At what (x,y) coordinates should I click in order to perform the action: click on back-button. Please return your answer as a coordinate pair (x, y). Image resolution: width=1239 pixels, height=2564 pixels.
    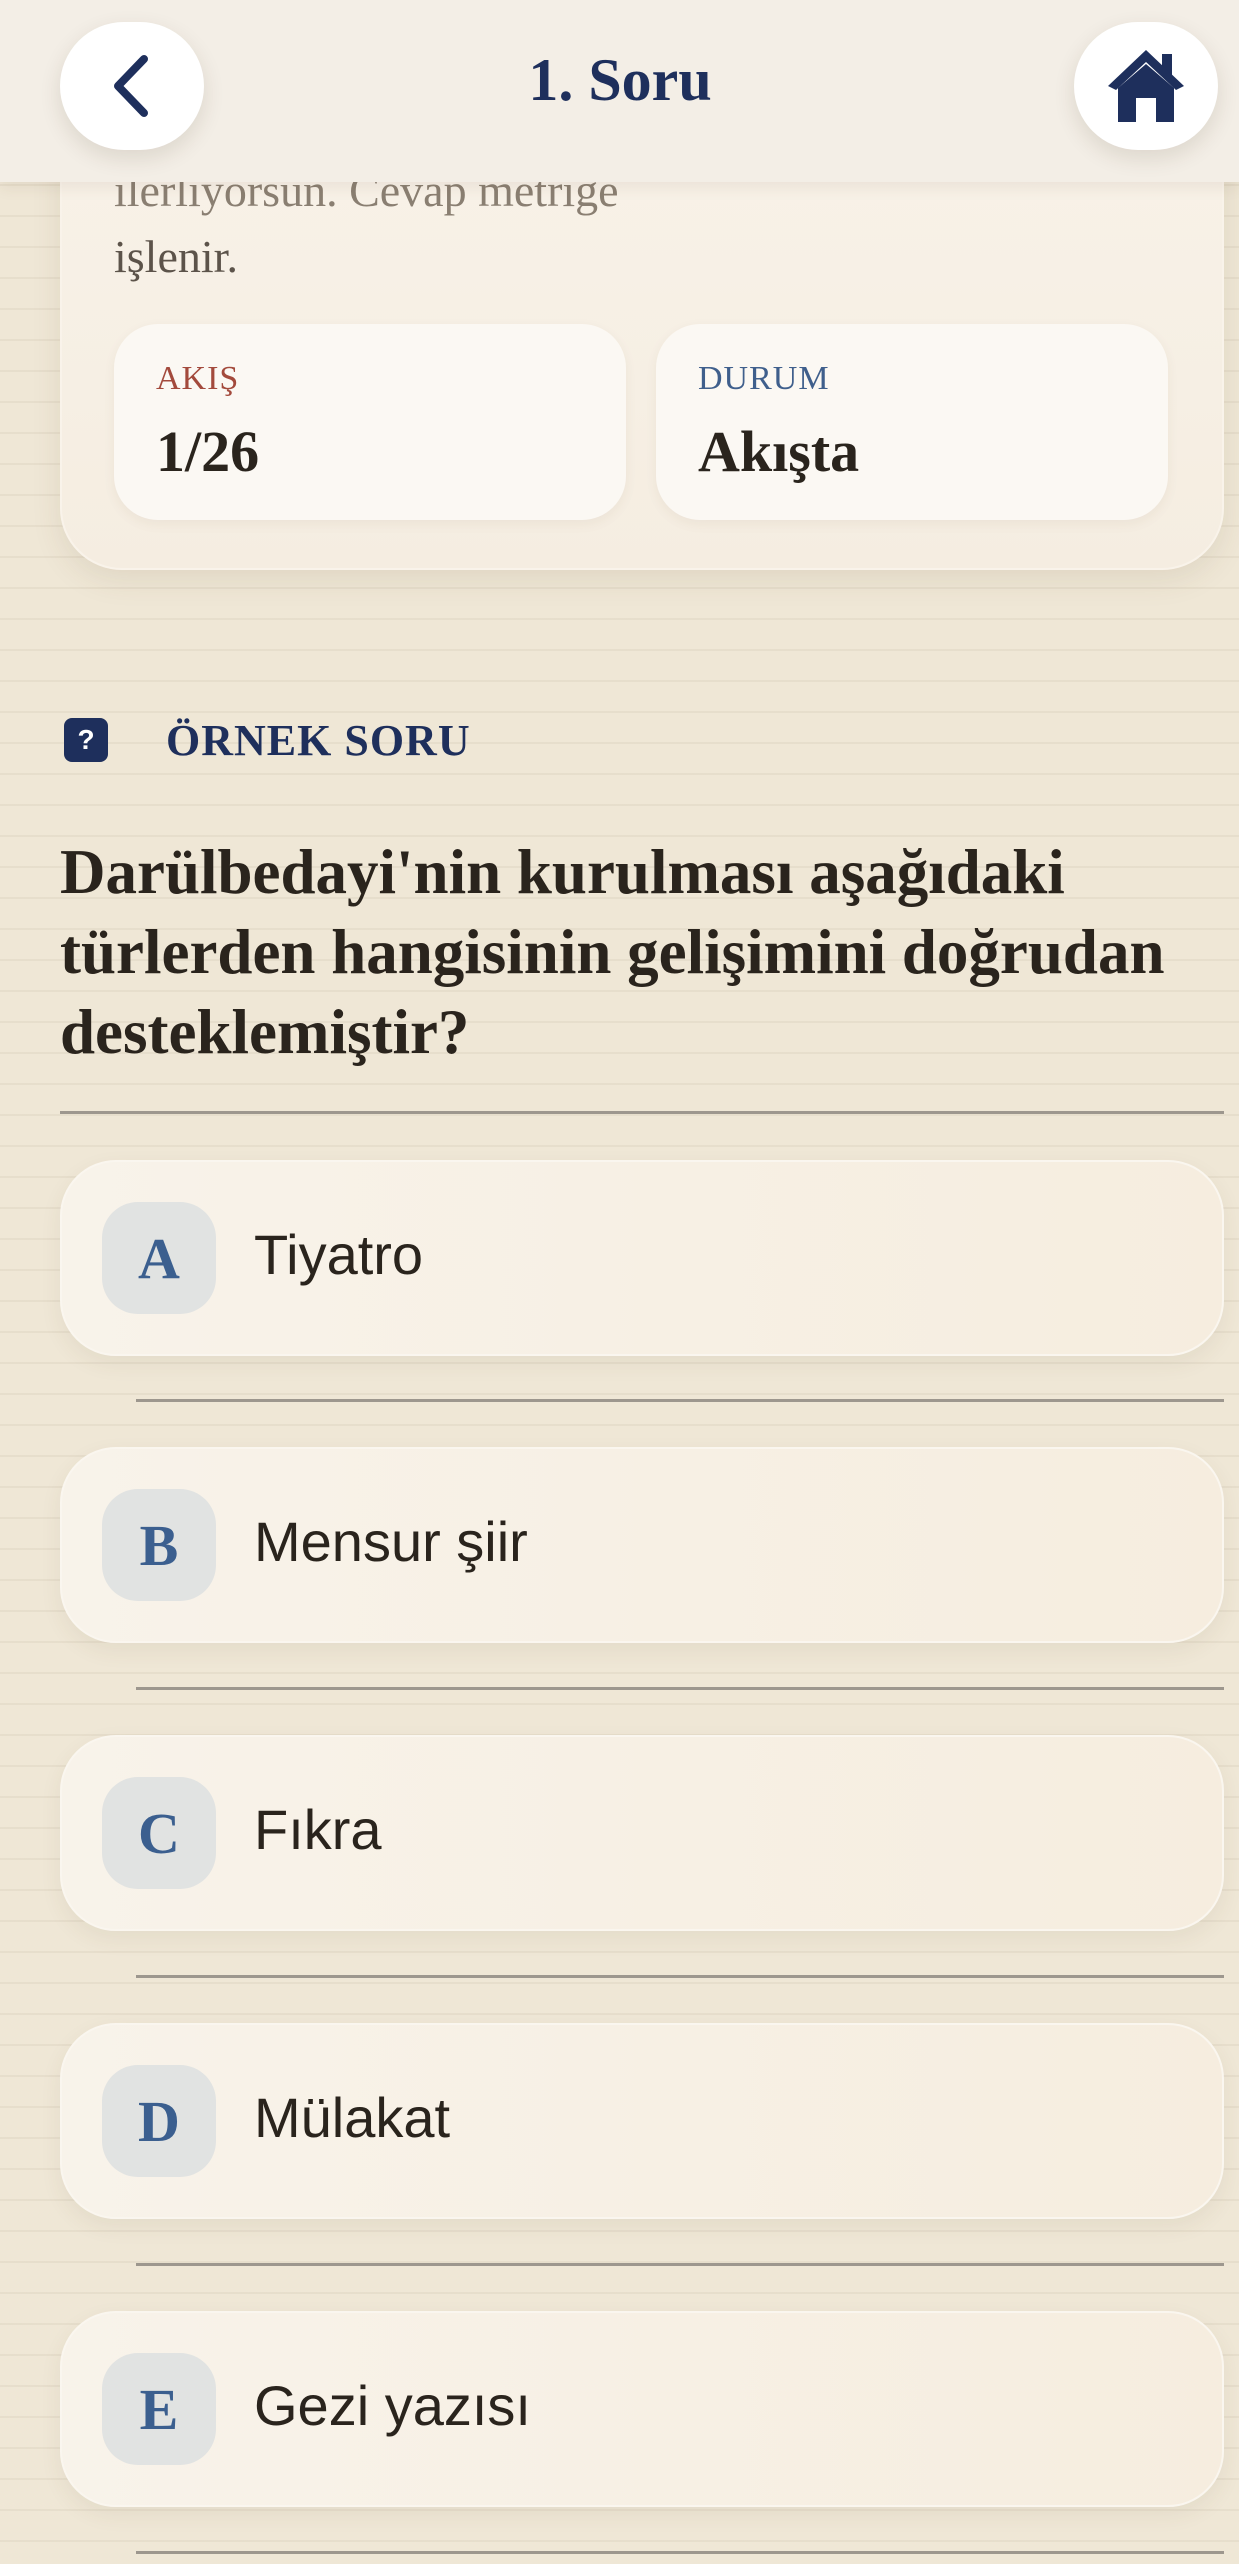
    Looking at the image, I should click on (132, 86).